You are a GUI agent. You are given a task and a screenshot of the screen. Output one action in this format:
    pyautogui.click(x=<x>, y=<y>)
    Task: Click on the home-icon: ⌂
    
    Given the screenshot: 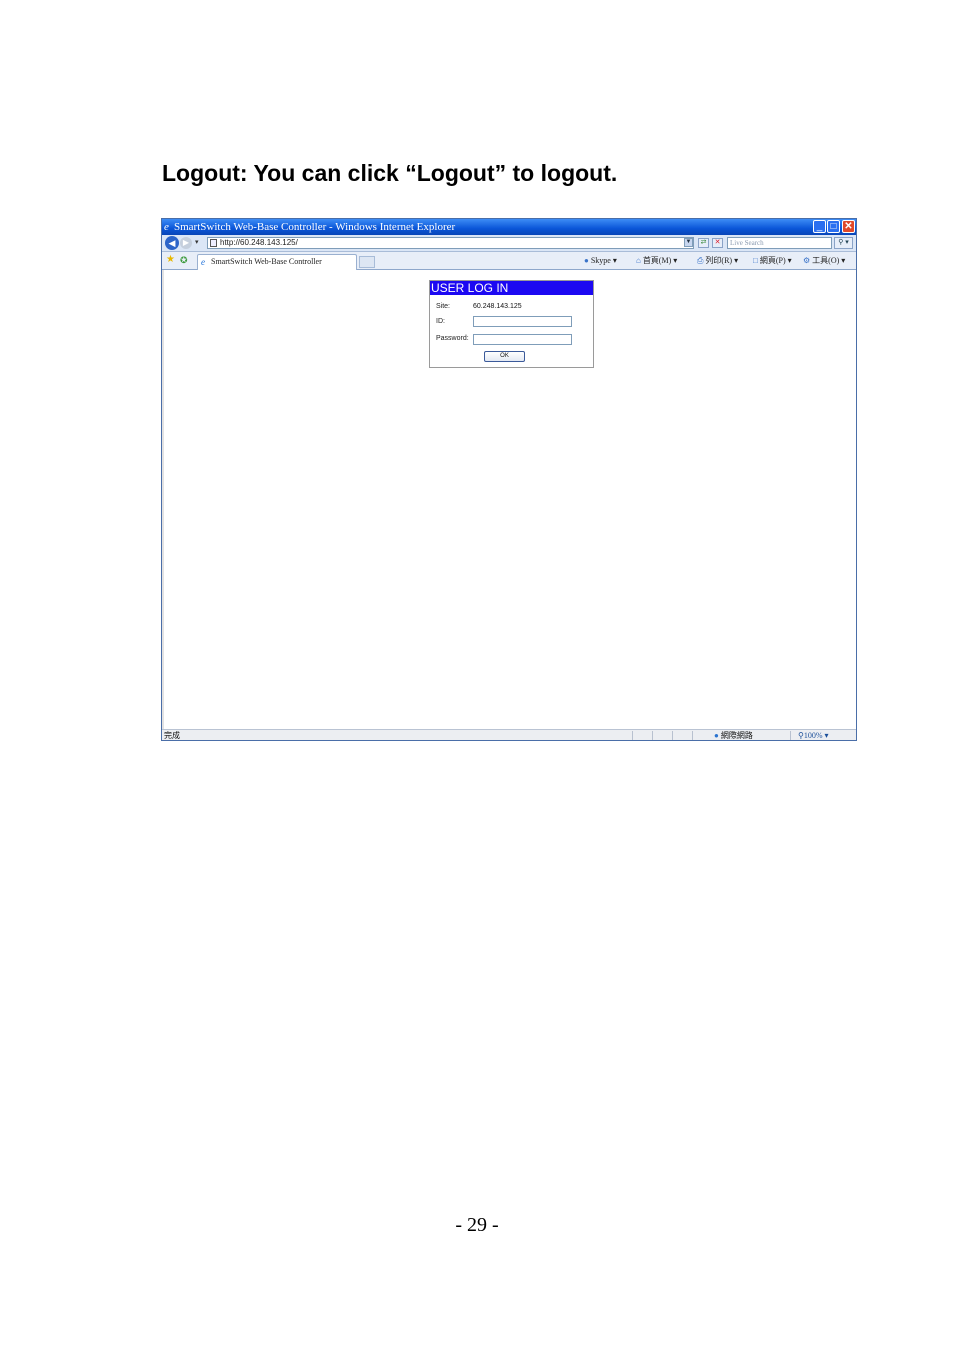 What is the action you would take?
    pyautogui.click(x=638, y=260)
    